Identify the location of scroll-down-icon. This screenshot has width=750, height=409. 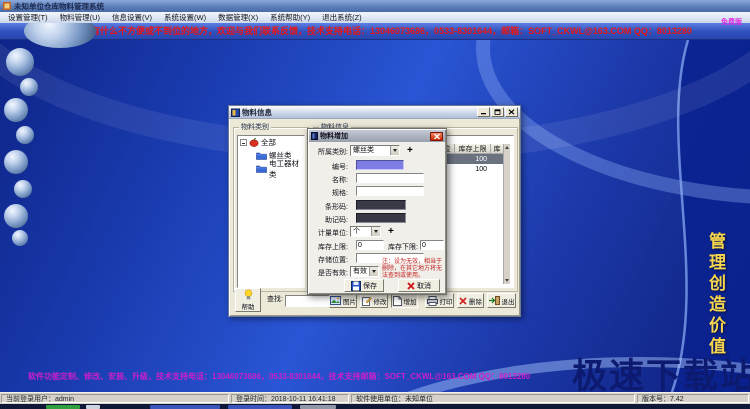
(507, 280).